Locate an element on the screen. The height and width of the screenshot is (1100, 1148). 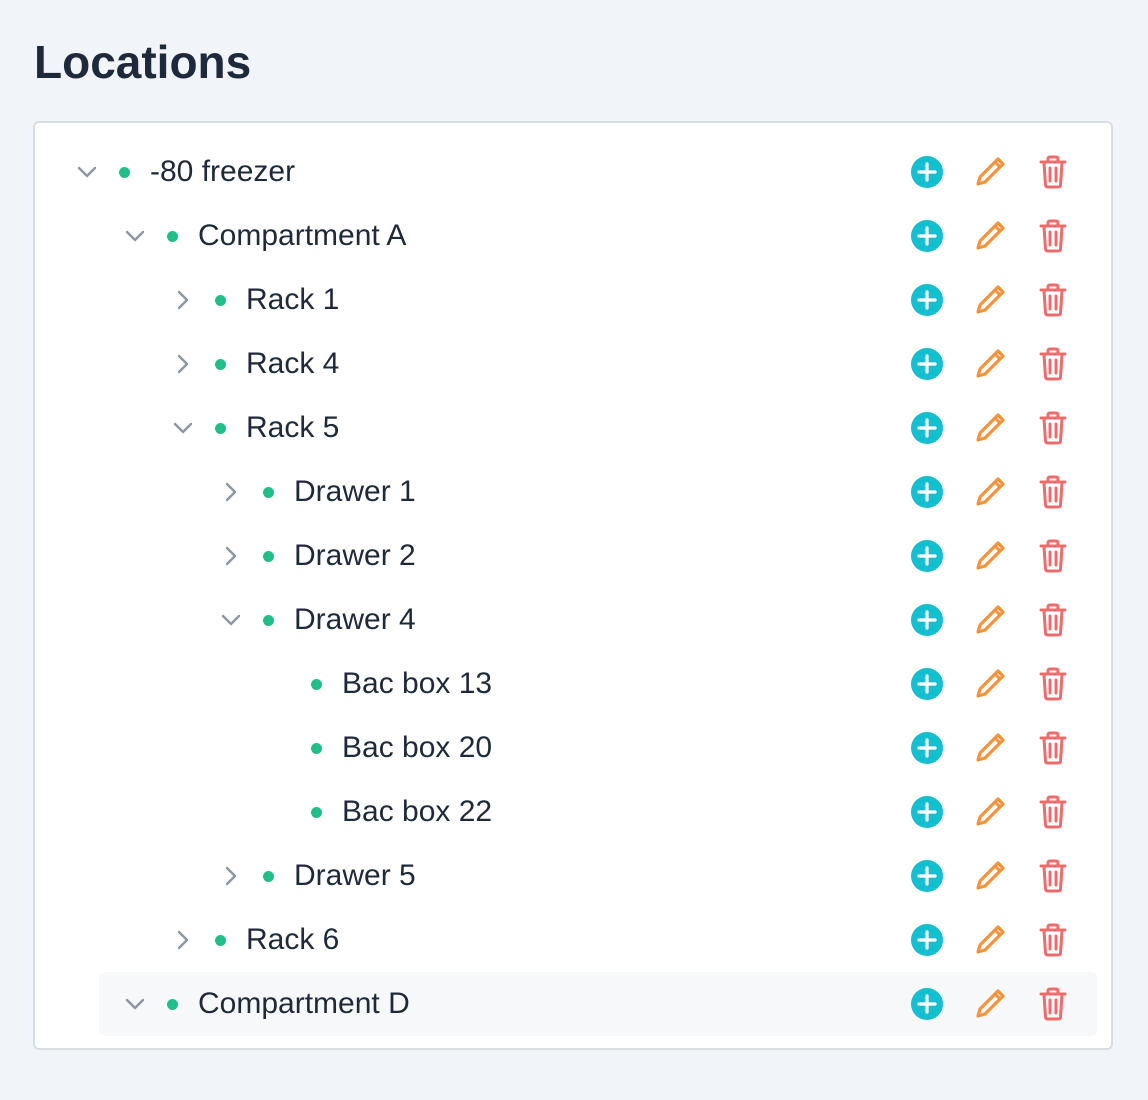
tree-item-label: Drawer 4 is located at coordinates (355, 620).